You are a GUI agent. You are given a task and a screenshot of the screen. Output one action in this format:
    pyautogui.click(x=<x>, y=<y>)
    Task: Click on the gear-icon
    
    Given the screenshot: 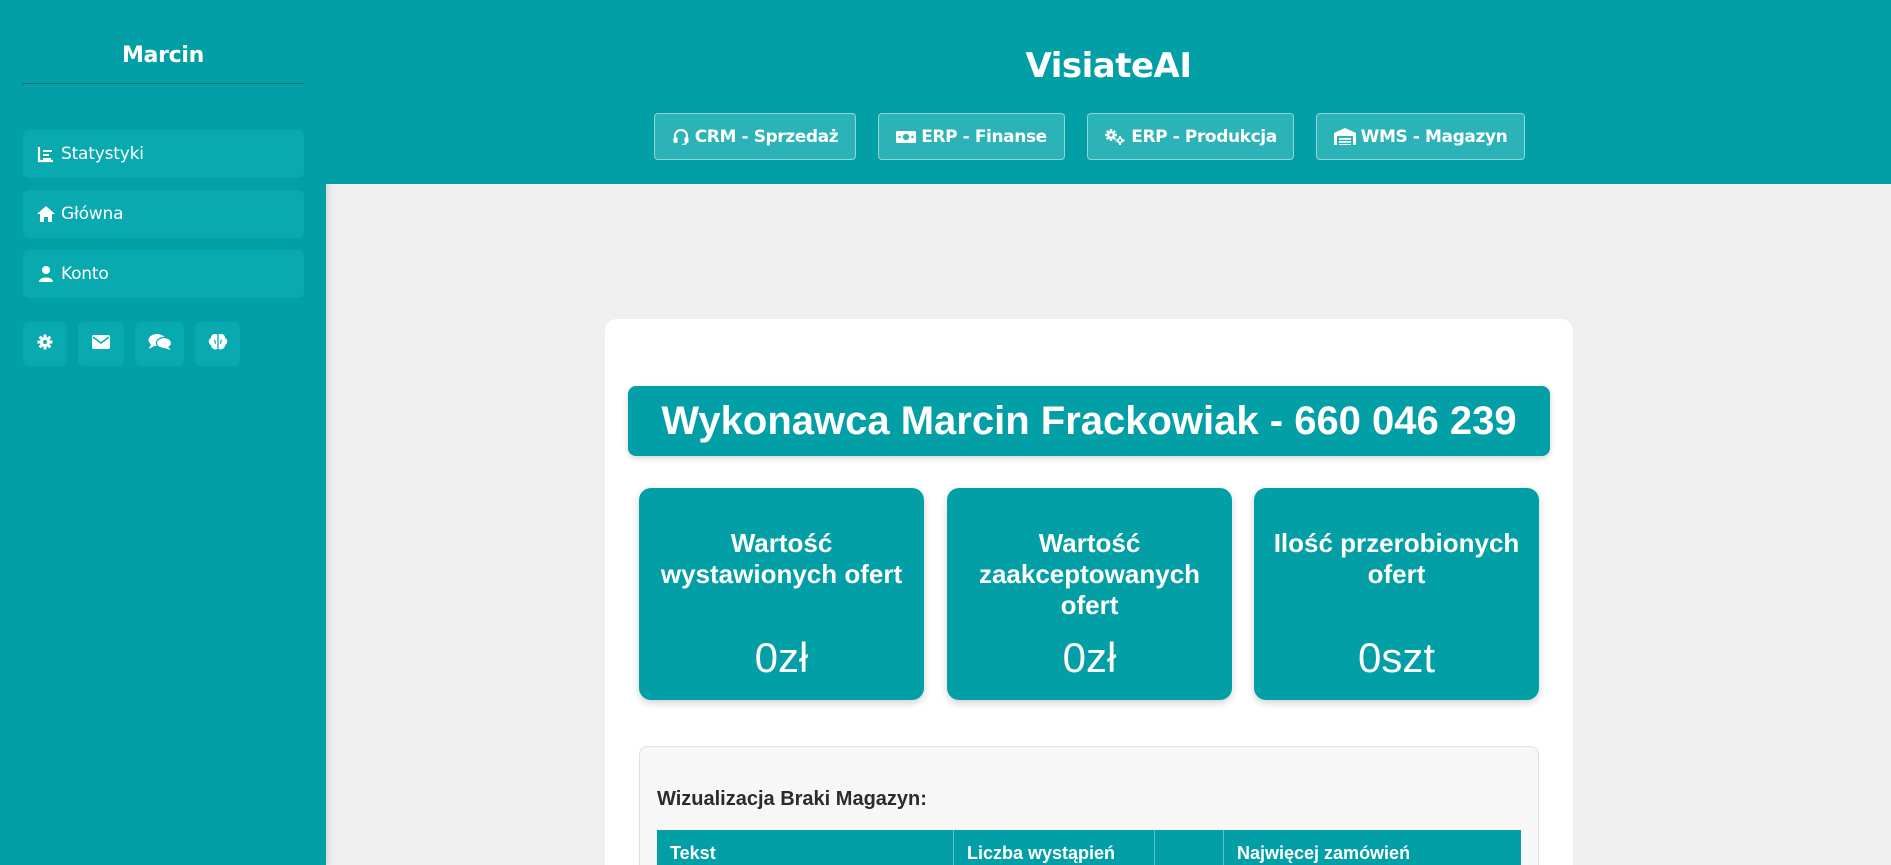 What is the action you would take?
    pyautogui.click(x=45, y=344)
    